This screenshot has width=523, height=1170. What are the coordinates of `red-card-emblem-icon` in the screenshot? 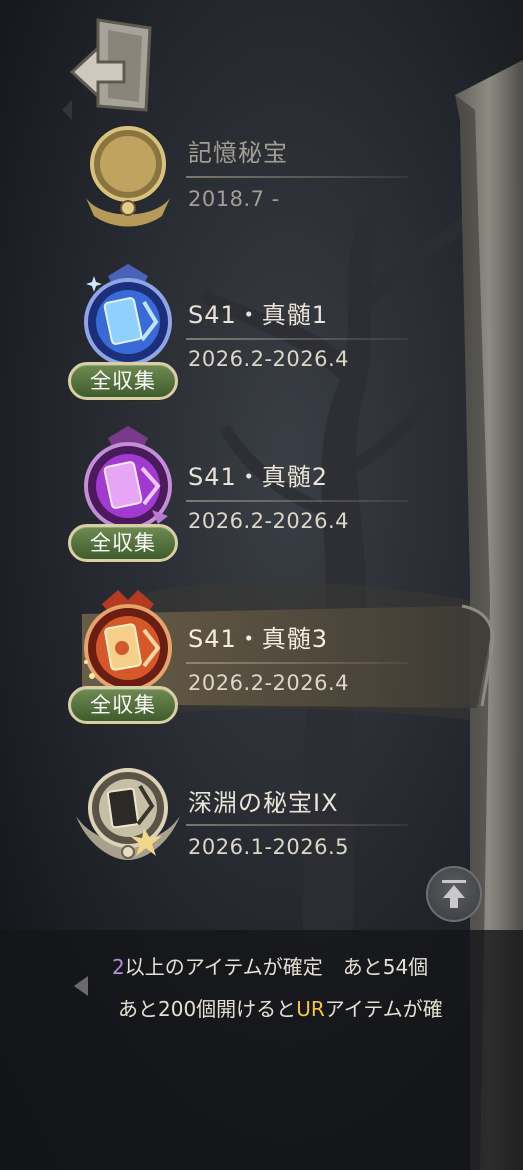 It's located at (128, 642).